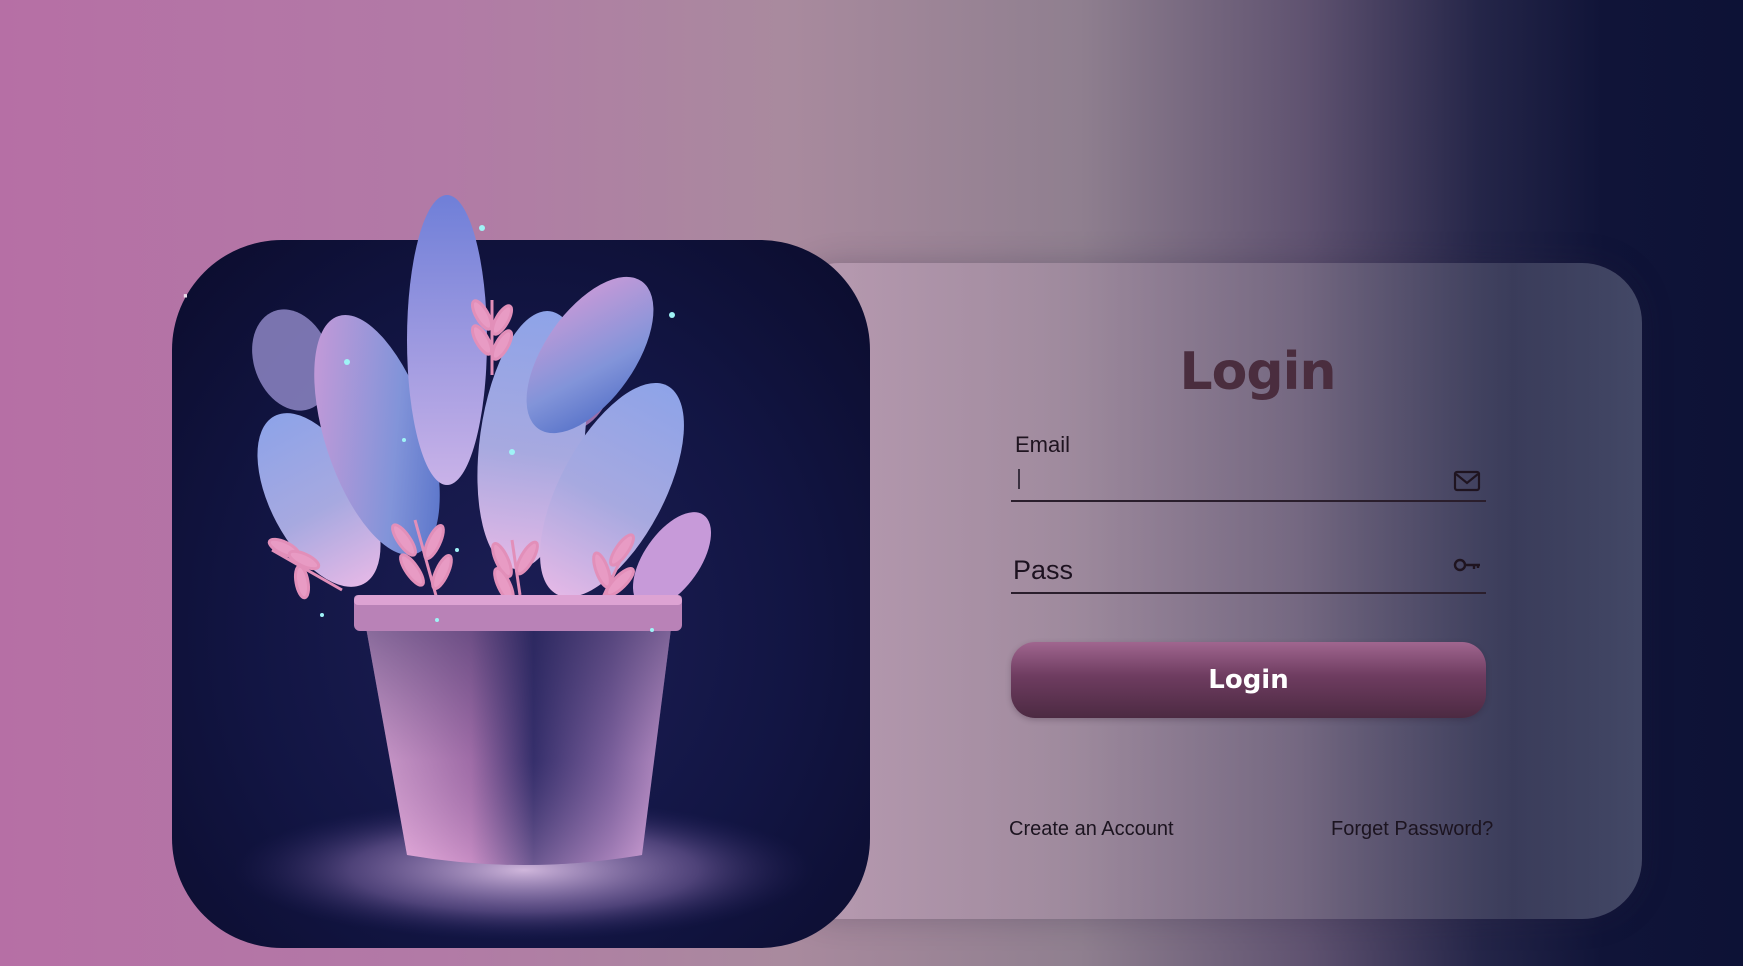 The image size is (1743, 966). What do you see at coordinates (1248, 680) in the screenshot?
I see `login-button: Login` at bounding box center [1248, 680].